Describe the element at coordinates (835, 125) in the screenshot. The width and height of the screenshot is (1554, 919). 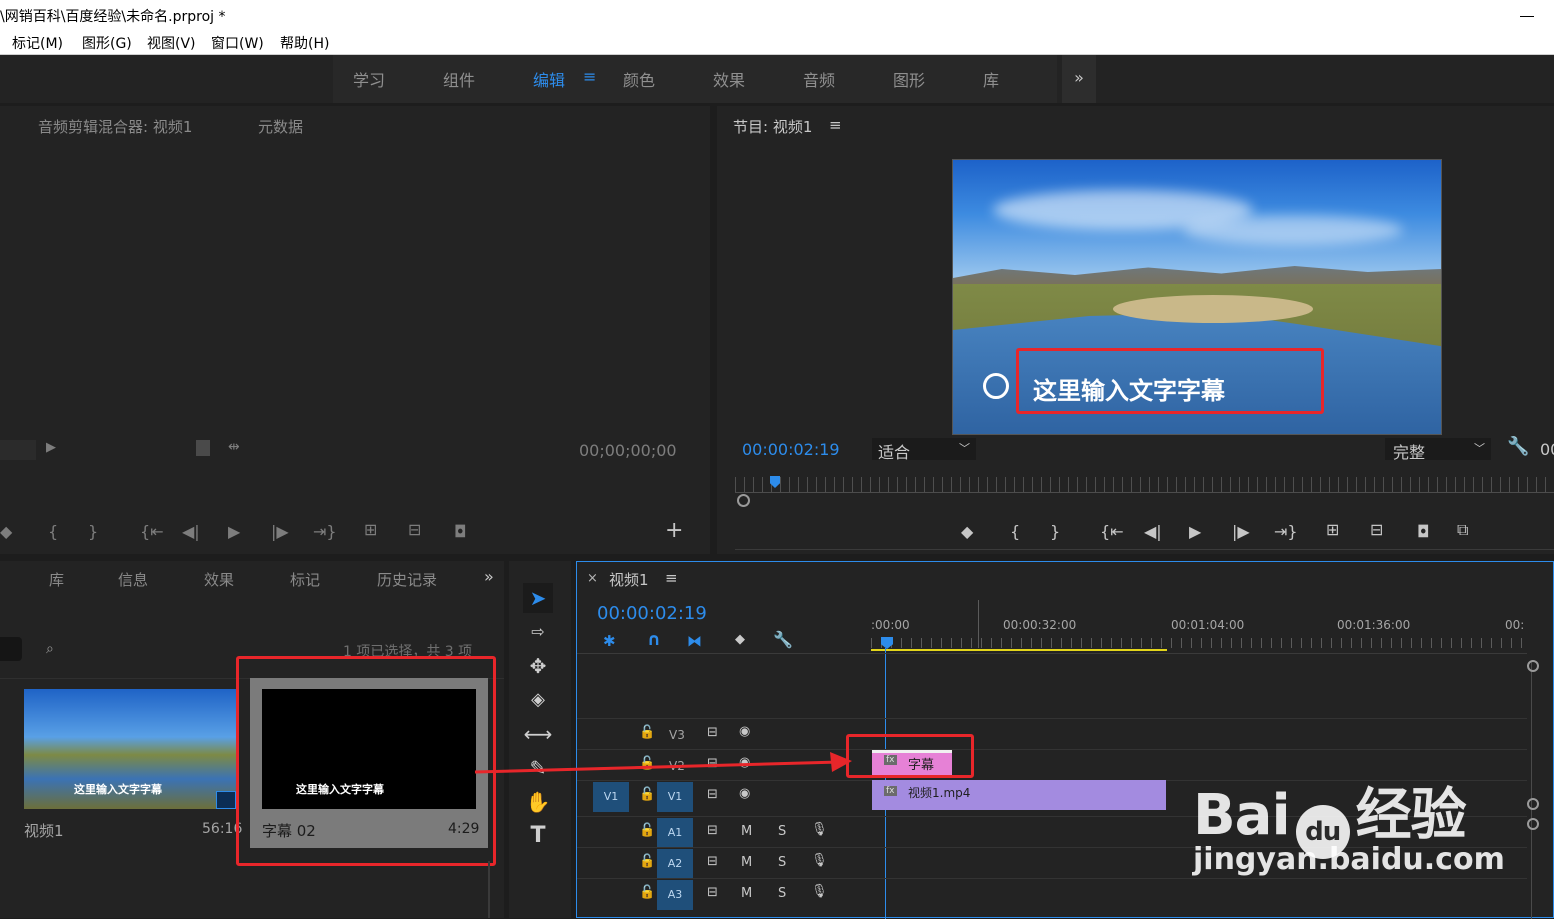
I see `program-menu-icon: ≡` at that location.